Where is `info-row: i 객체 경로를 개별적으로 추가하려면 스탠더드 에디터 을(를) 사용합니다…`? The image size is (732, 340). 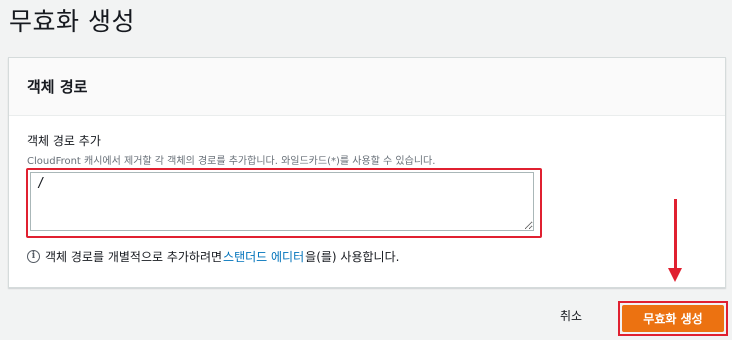 info-row: i 객체 경로를 개별적으로 추가하려면 스탠더드 에디터 을(를) 사용합니다… is located at coordinates (213, 256).